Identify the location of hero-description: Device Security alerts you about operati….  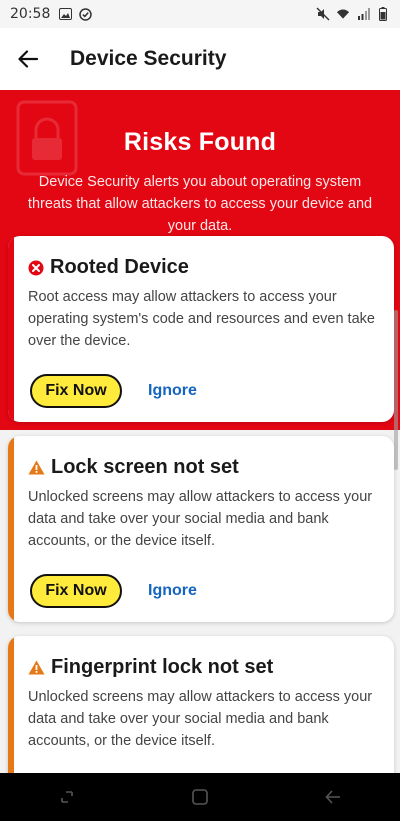
(200, 204).